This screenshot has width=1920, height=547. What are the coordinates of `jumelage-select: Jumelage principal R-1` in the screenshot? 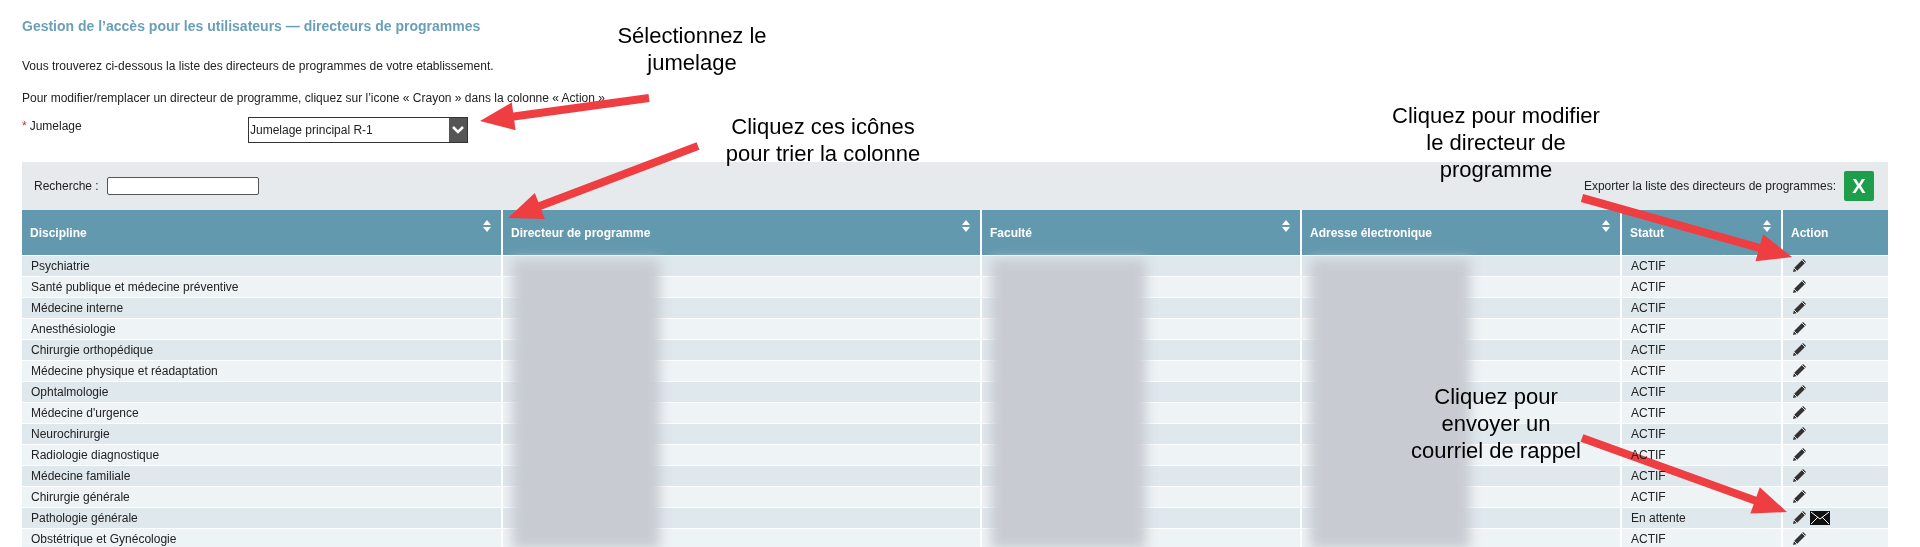 It's located at (358, 130).